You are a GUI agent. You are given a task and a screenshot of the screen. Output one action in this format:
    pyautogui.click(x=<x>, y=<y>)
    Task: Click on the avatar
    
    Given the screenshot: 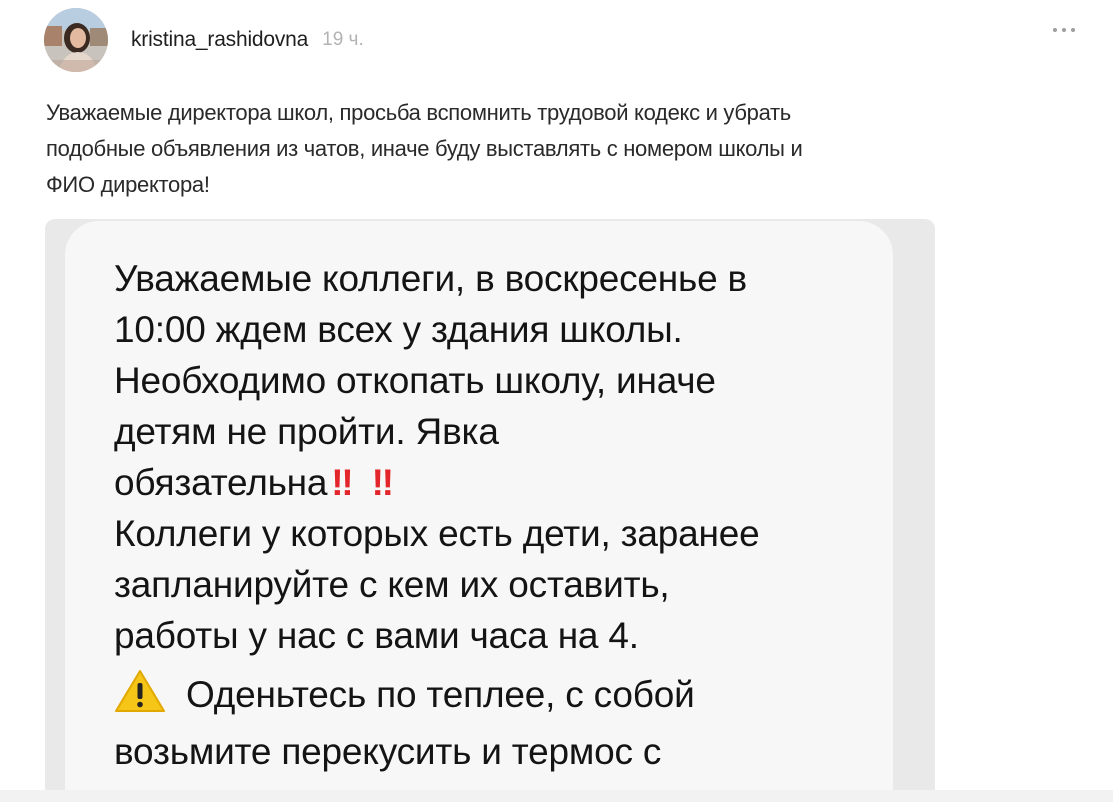 What is the action you would take?
    pyautogui.click(x=76, y=40)
    